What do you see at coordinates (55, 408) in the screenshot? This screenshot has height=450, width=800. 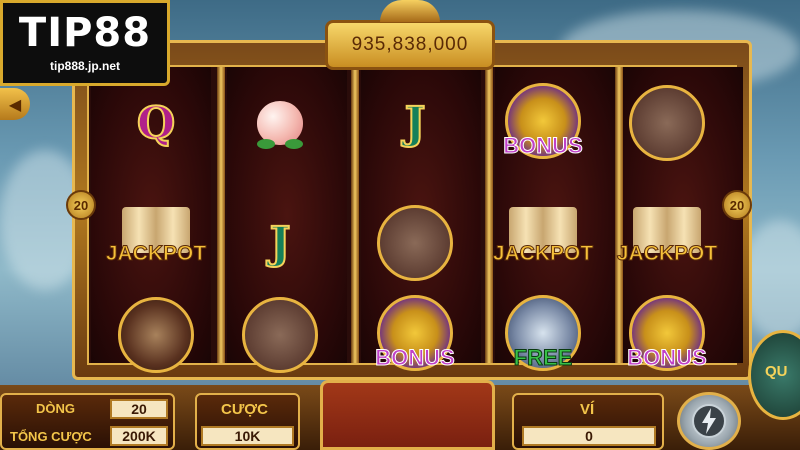 I see `dong-label: DÒNG` at bounding box center [55, 408].